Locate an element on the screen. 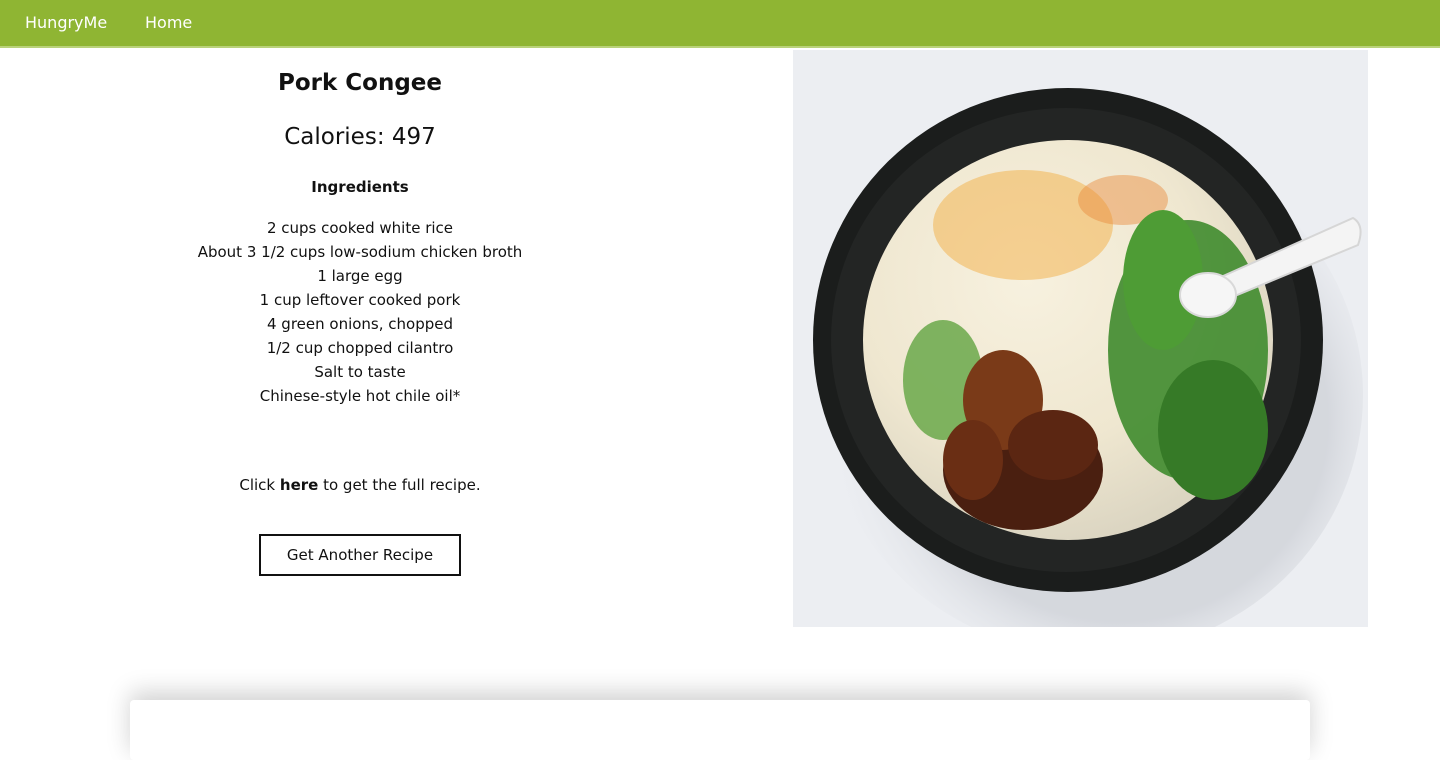 The width and height of the screenshot is (1440, 760). cta-suffix: to get the full recipe. is located at coordinates (399, 485).